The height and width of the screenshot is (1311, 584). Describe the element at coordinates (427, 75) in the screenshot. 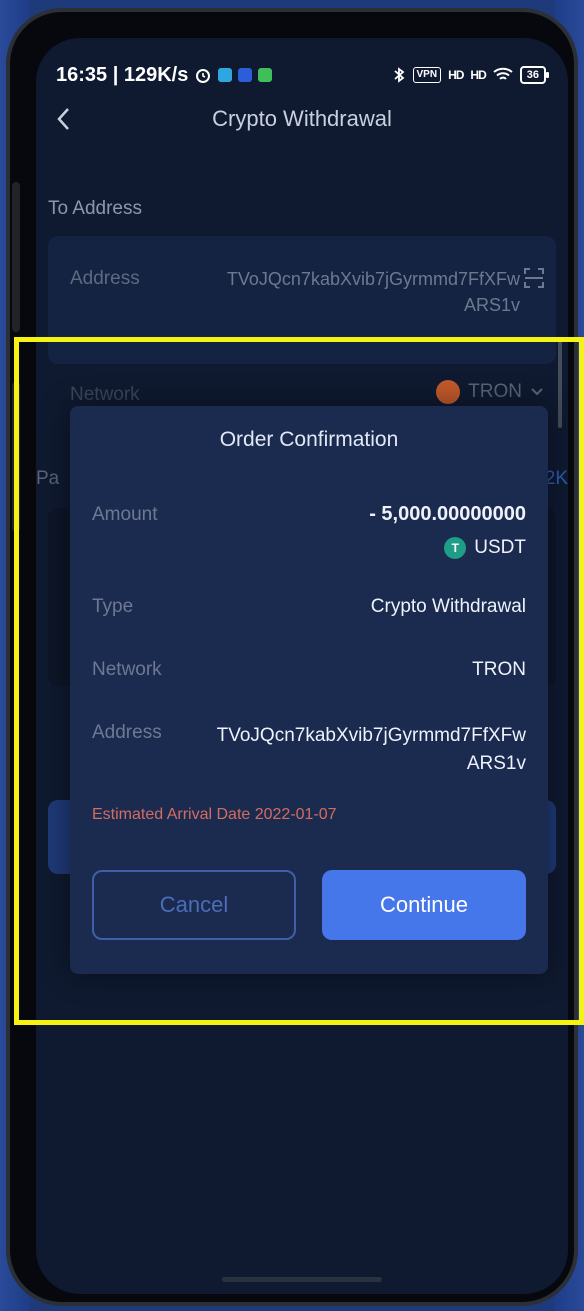

I see `vpn-icon: VPN` at that location.